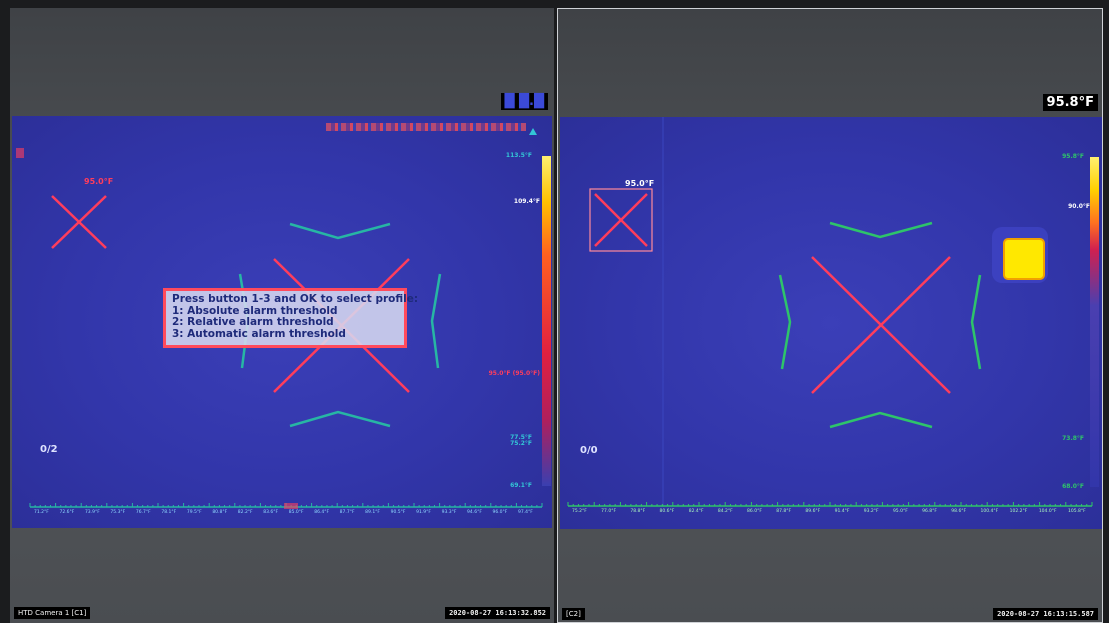 The height and width of the screenshot is (623, 1109). I want to click on camera-label: [C2], so click(573, 614).